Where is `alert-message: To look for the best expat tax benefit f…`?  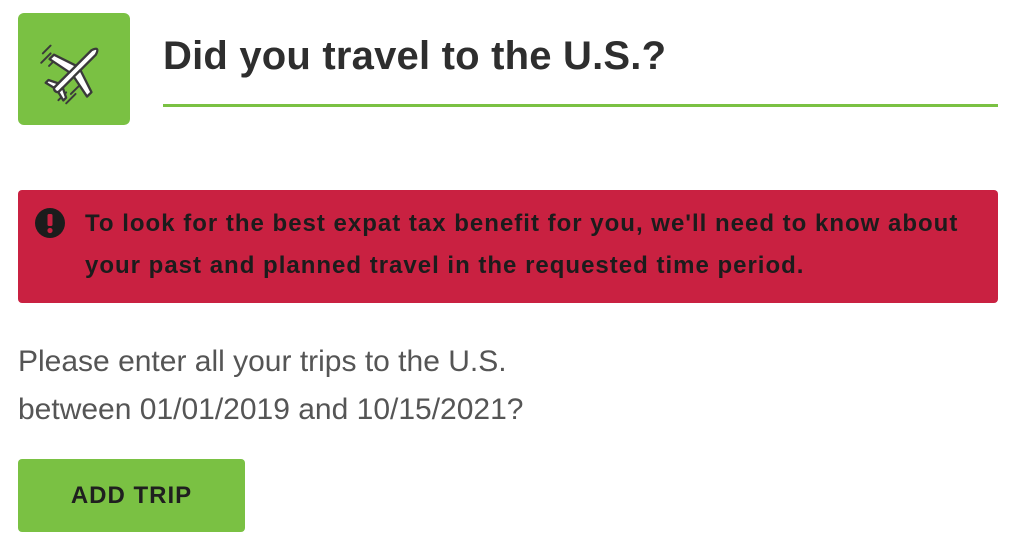 alert-message: To look for the best expat tax benefit f… is located at coordinates (522, 244).